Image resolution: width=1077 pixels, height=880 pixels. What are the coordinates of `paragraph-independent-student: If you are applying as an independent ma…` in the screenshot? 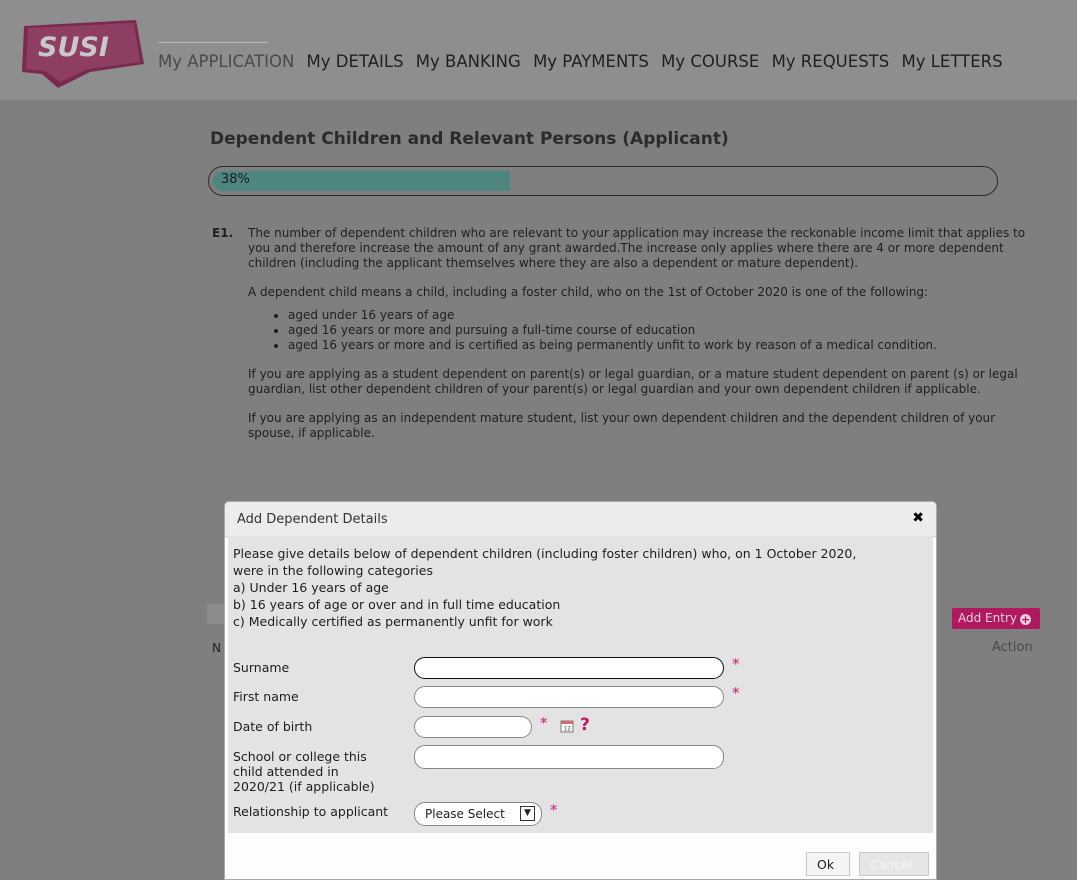 It's located at (622, 425).